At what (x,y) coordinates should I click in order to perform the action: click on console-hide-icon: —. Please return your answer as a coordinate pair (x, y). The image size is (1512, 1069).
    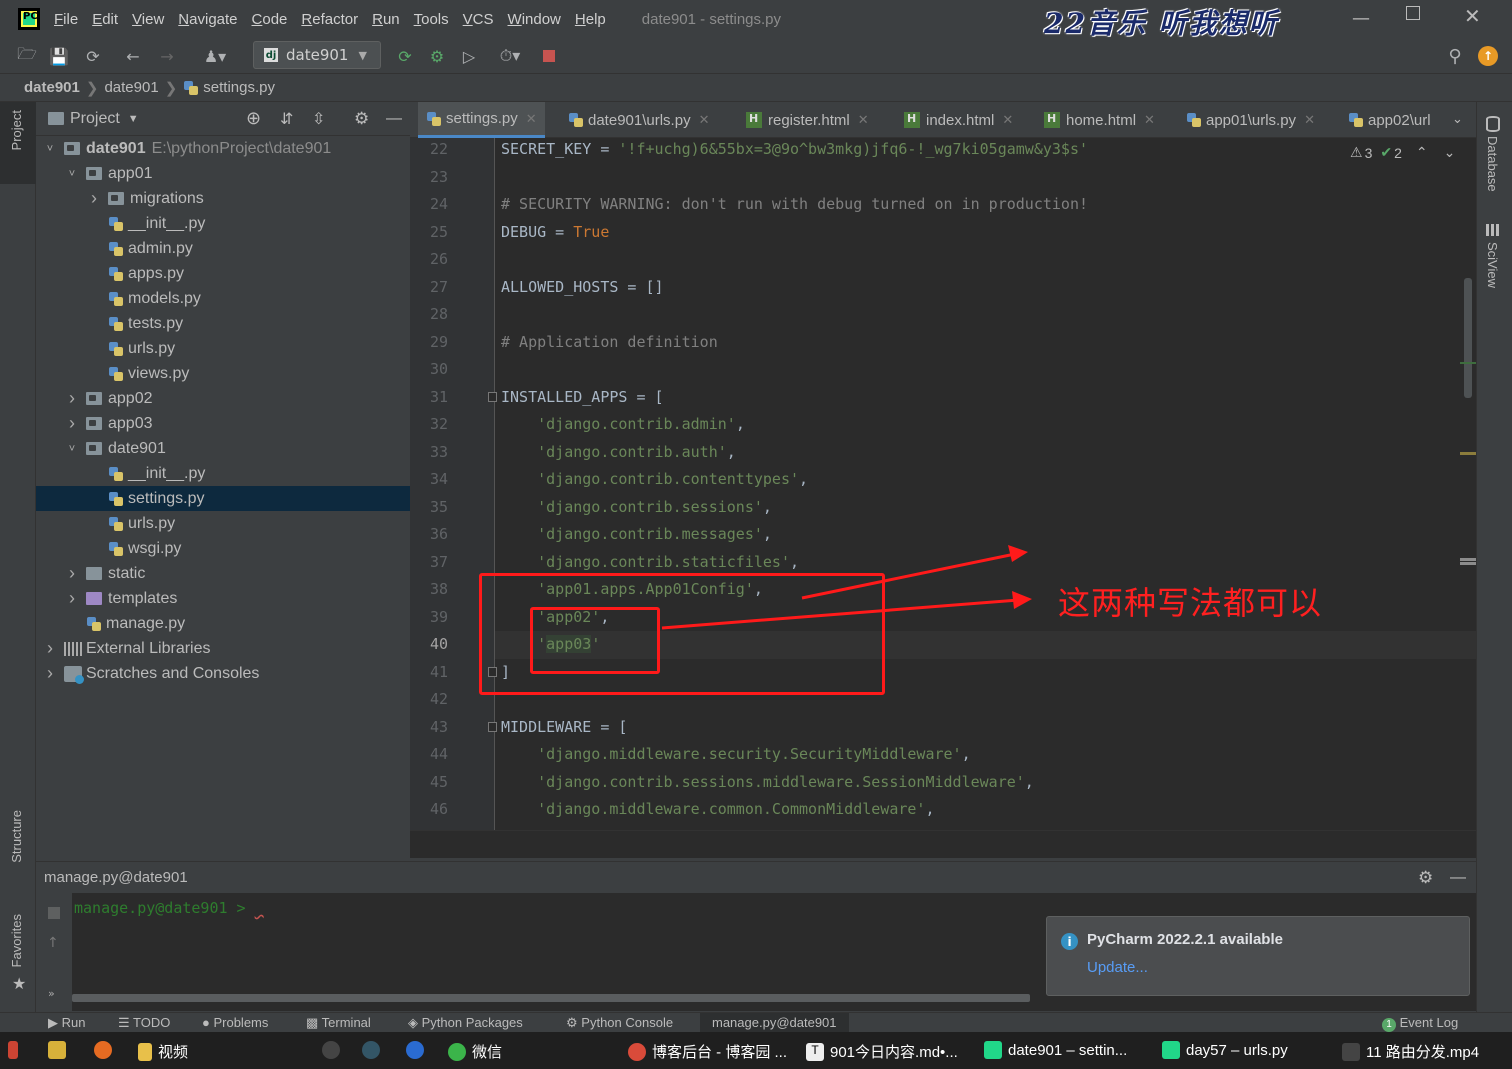
    Looking at the image, I should click on (1458, 878).